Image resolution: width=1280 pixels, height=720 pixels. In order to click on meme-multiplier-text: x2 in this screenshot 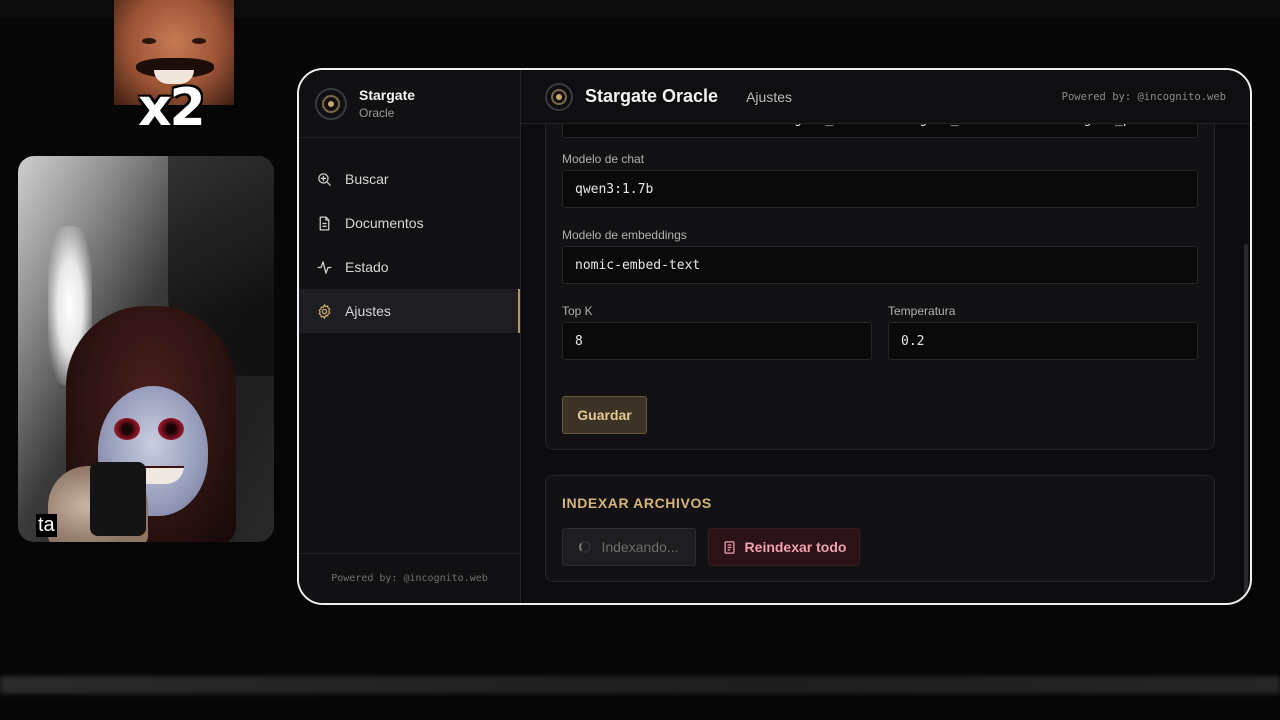, I will do `click(172, 108)`.